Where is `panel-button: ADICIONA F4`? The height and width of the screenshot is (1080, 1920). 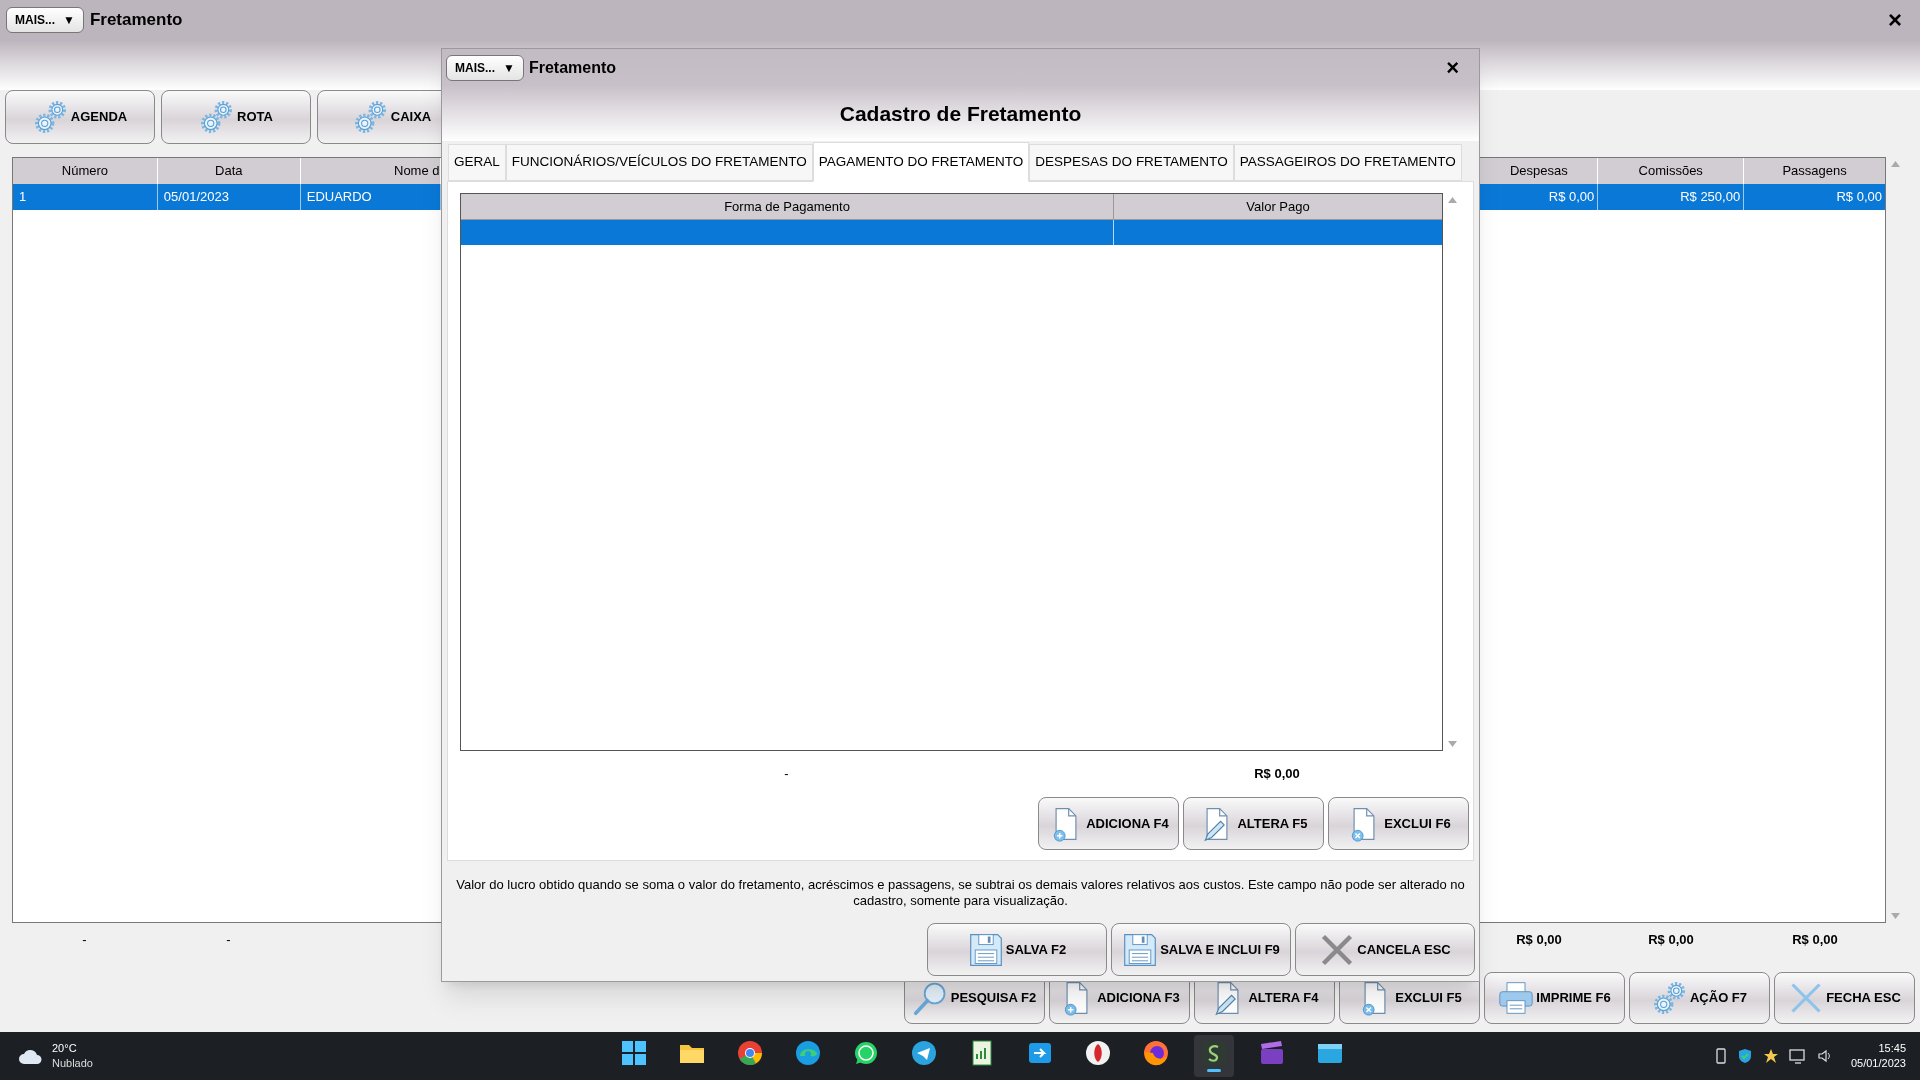
panel-button: ADICIONA F4 is located at coordinates (1108, 823).